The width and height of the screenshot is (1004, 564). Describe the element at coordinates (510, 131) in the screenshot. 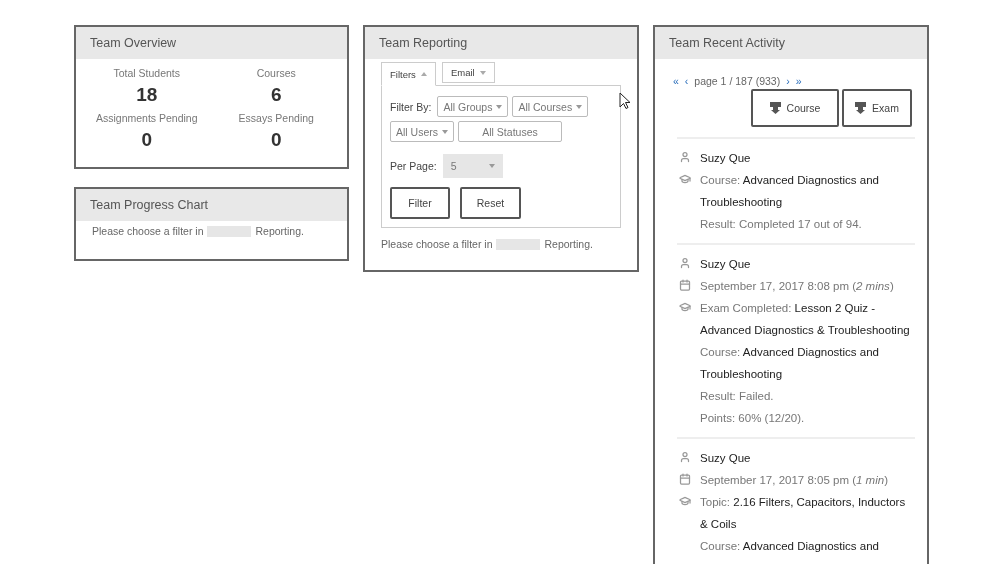

I see `status-field: All Statuses` at that location.